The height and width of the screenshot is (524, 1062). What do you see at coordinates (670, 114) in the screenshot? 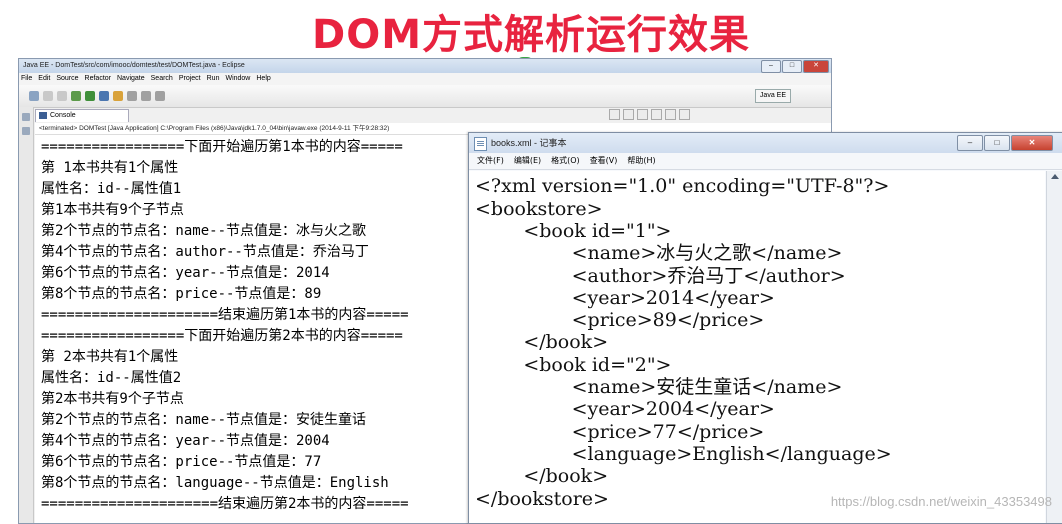
I see `pin-console-icon` at bounding box center [670, 114].